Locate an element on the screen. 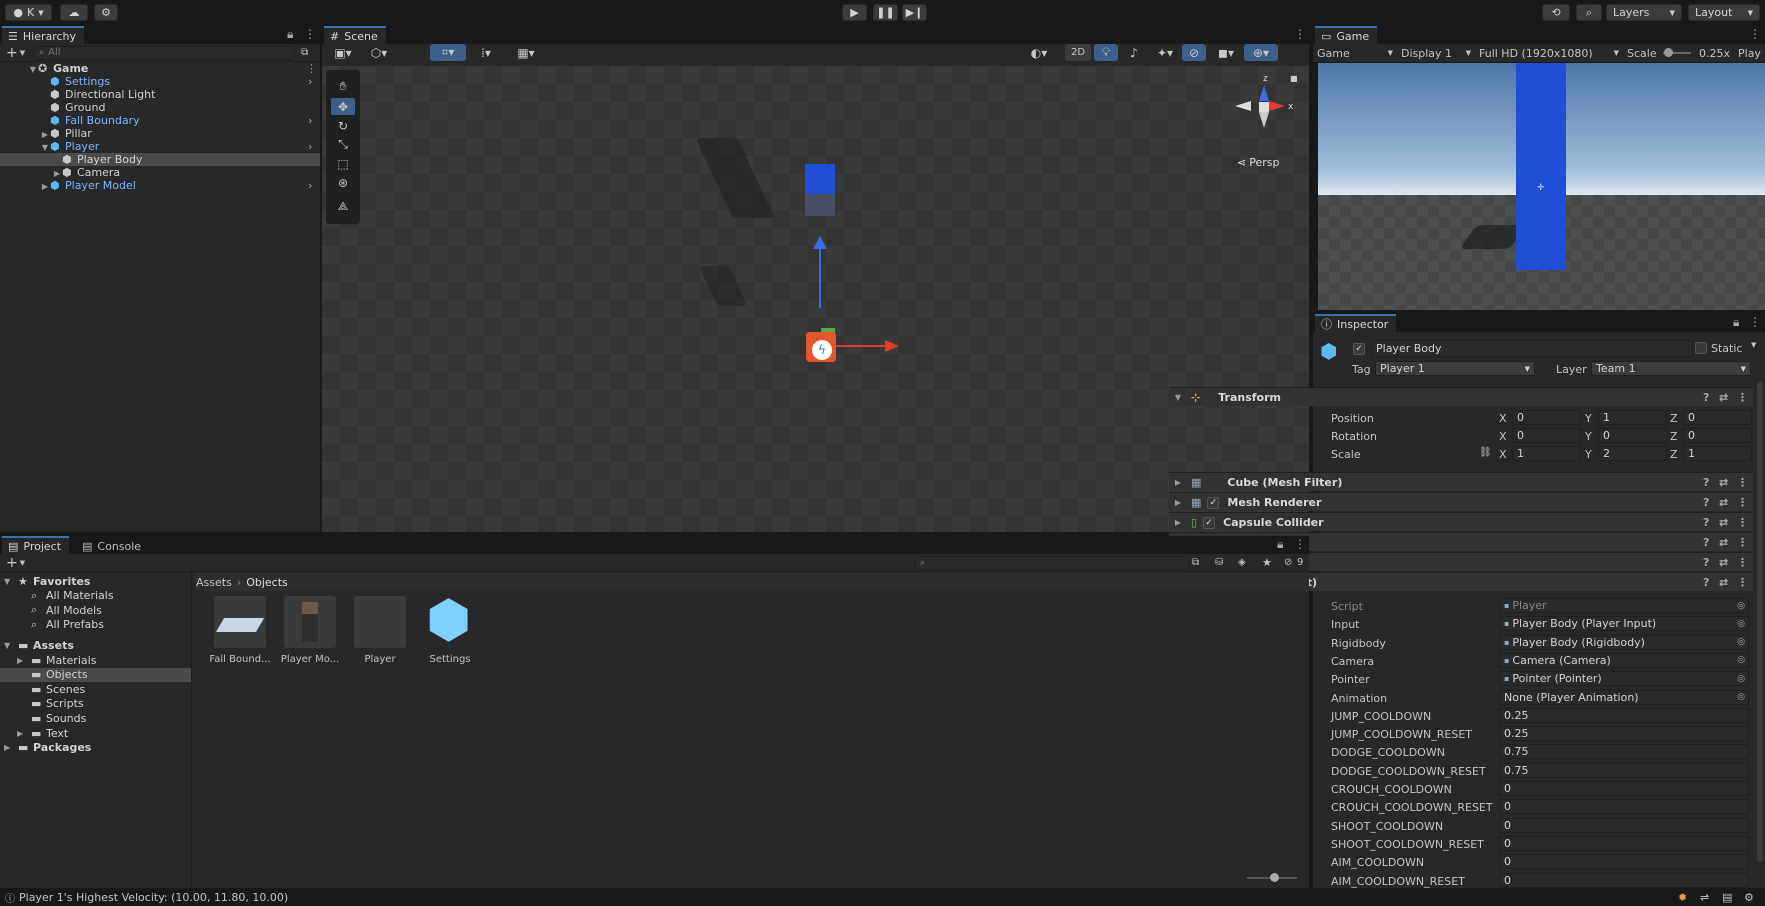 This screenshot has width=1765, height=906. debug-icon: ⚙ is located at coordinates (1749, 897).